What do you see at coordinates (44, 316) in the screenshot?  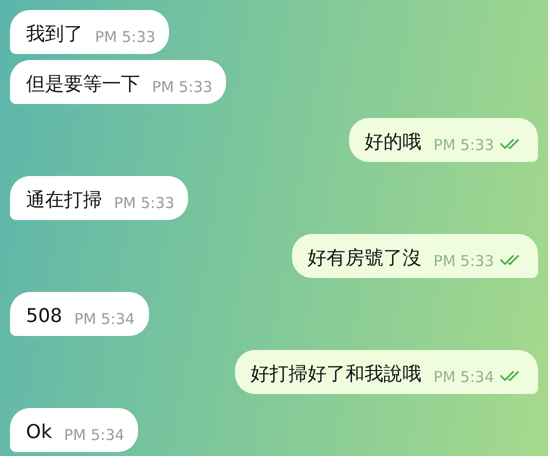 I see `message-text: 508` at bounding box center [44, 316].